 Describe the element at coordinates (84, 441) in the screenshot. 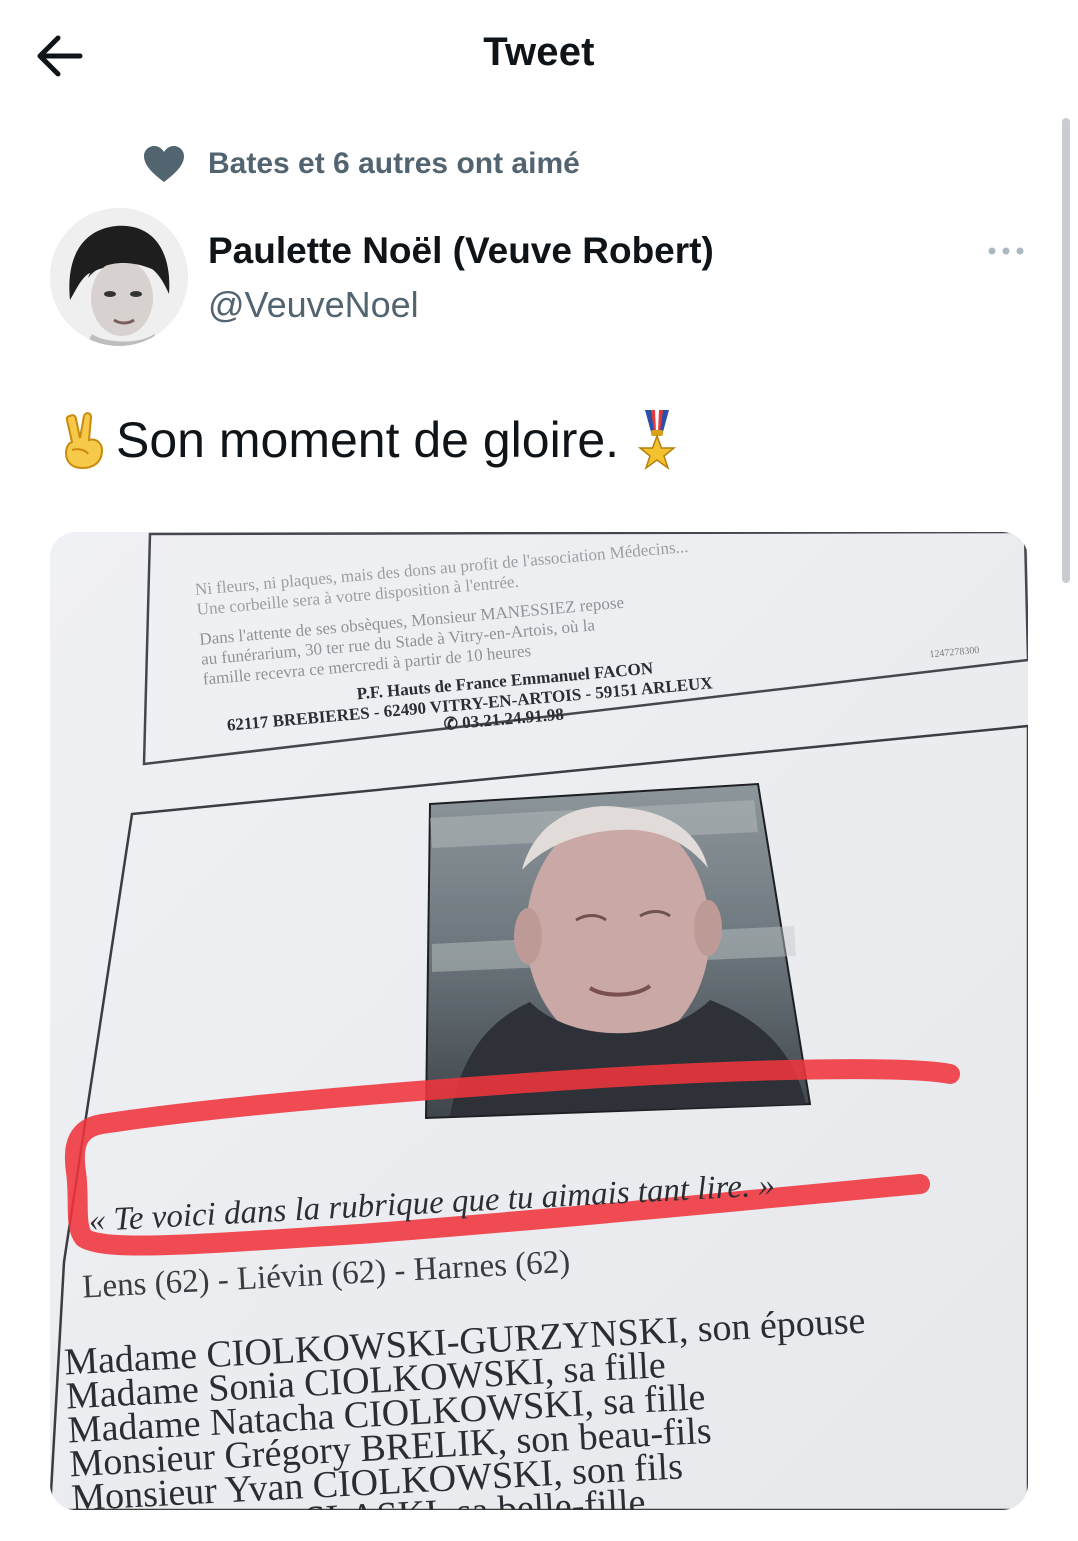

I see `victory-hand-emoji` at that location.